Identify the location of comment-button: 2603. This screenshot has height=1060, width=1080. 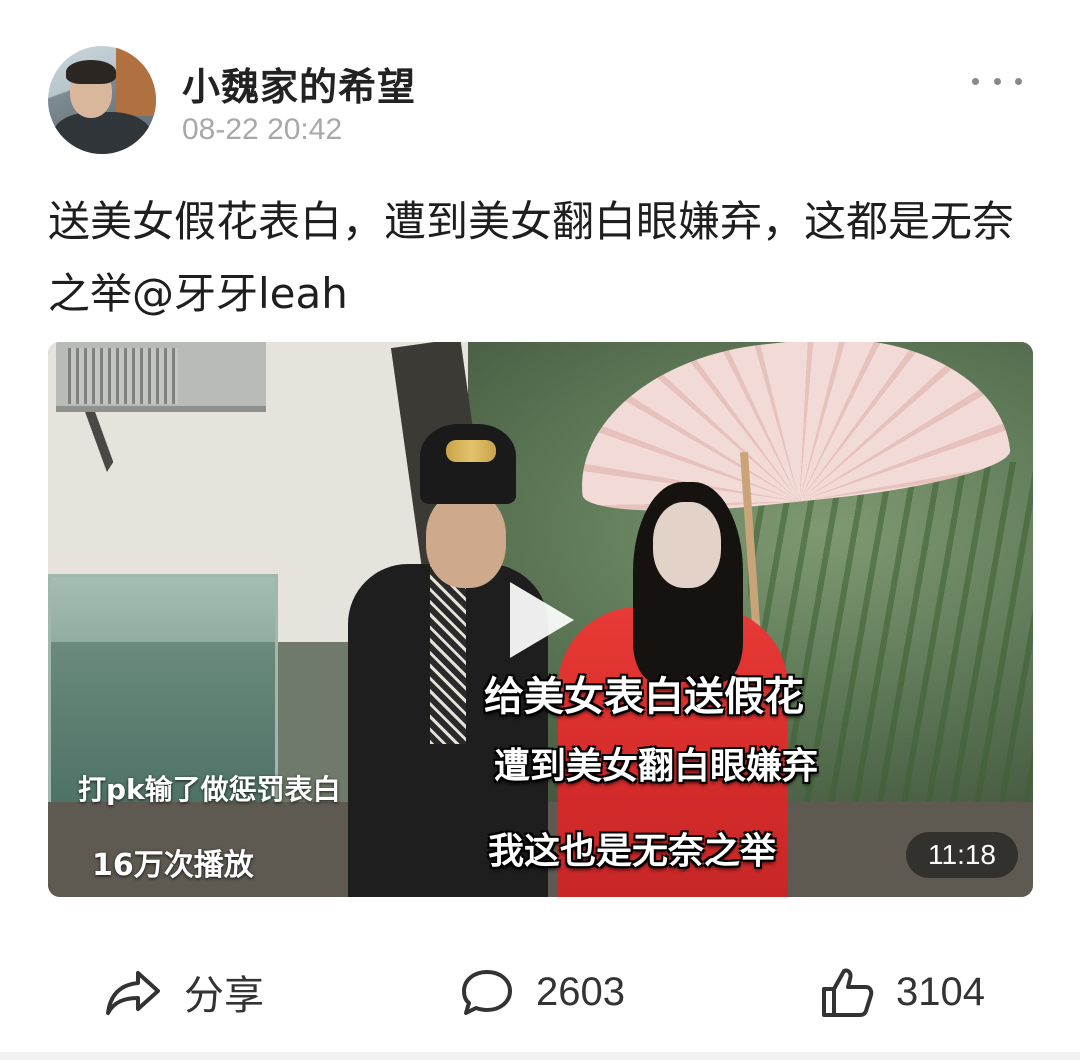
(542, 992).